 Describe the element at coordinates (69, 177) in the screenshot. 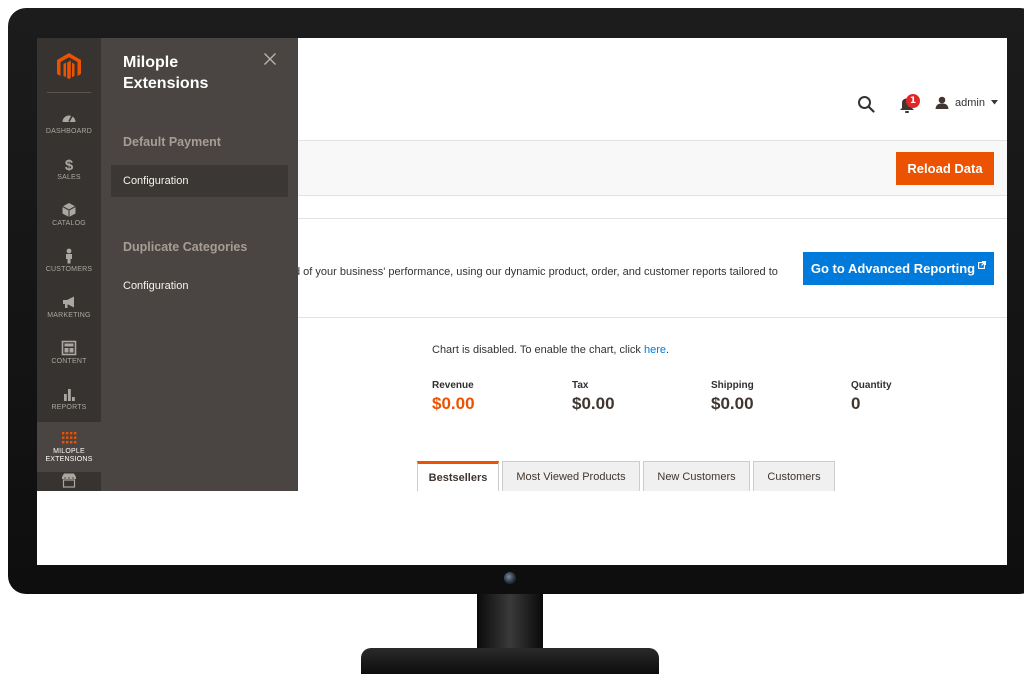

I see `nav-label: SALES` at that location.